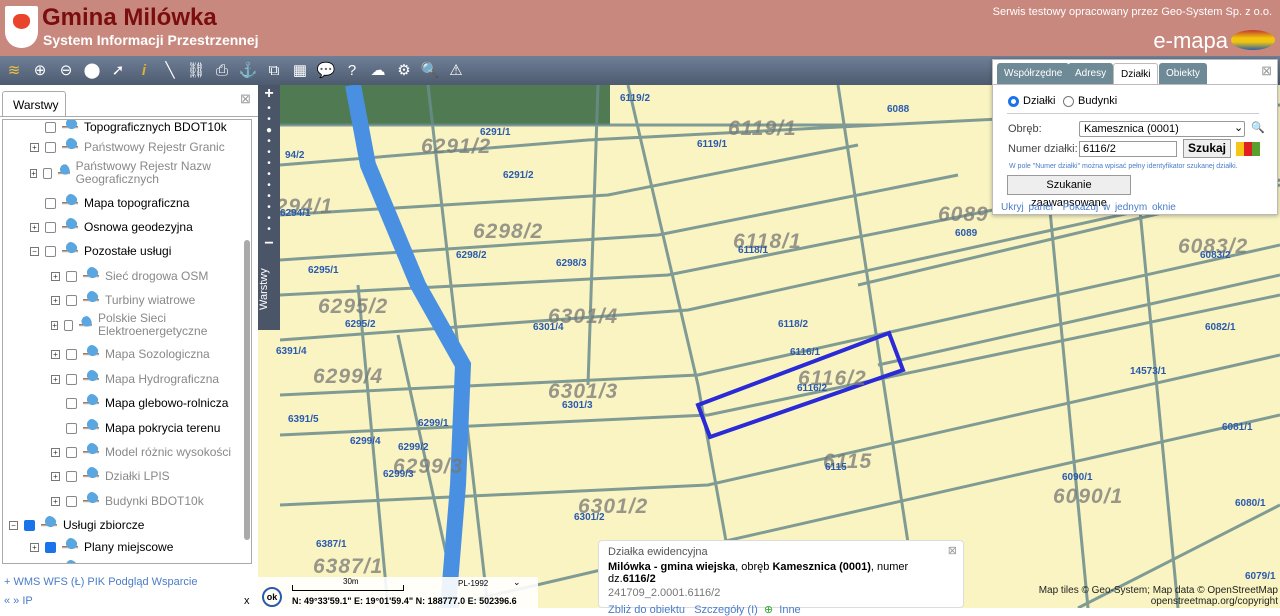 Image resolution: width=1280 pixels, height=616 pixels. Describe the element at coordinates (145, 300) in the screenshot. I see `layer-item: + Turbiny wiatrowe` at that location.